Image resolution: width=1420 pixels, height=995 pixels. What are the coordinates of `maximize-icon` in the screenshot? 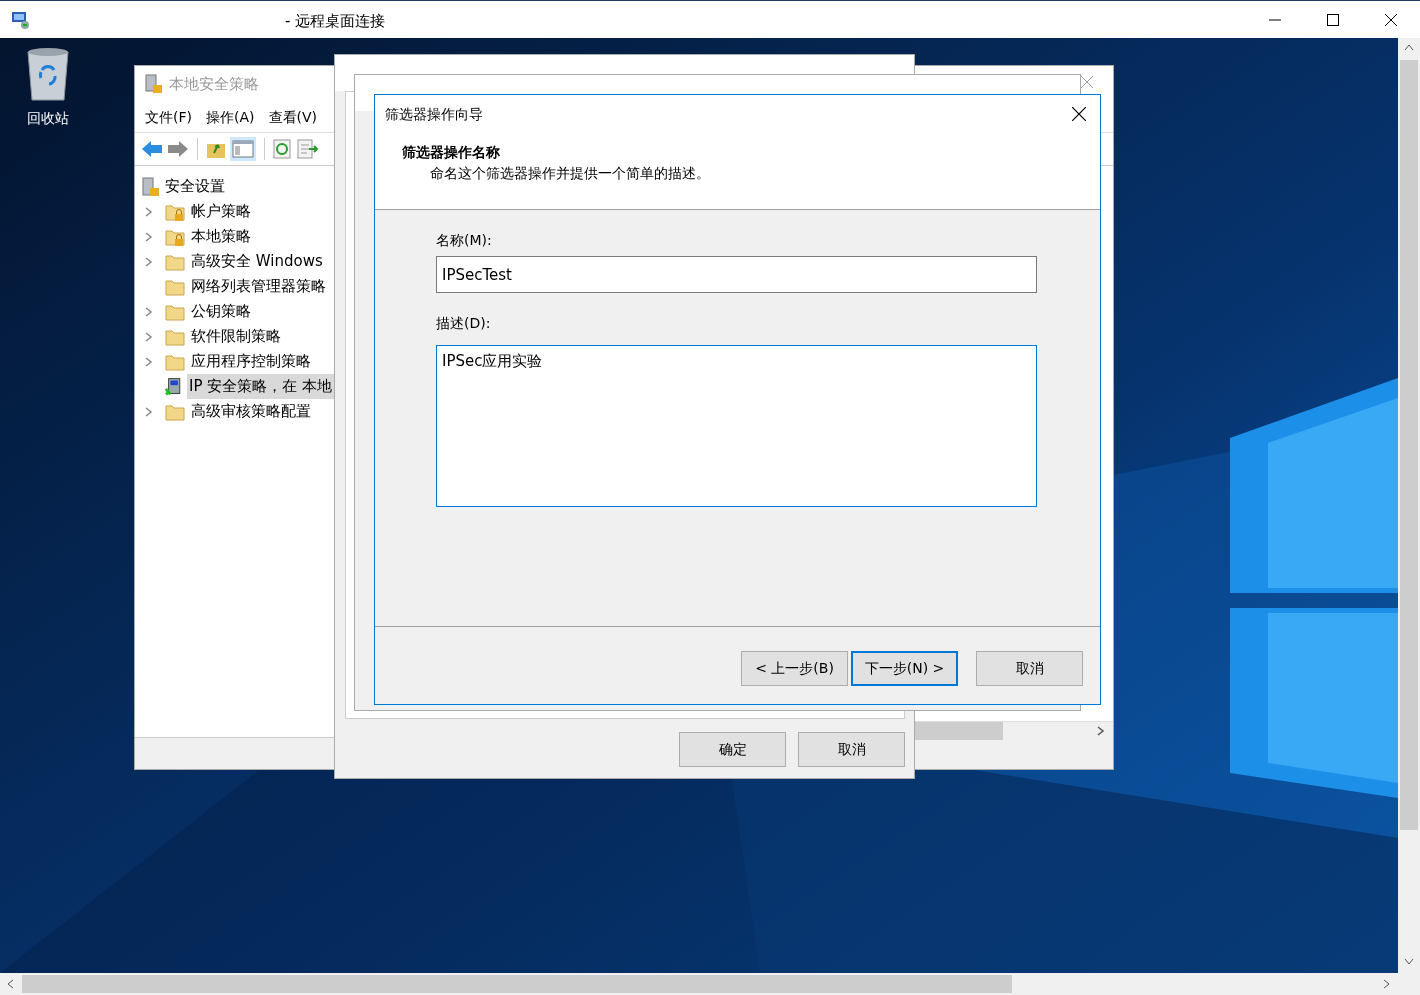 It's located at (1333, 20).